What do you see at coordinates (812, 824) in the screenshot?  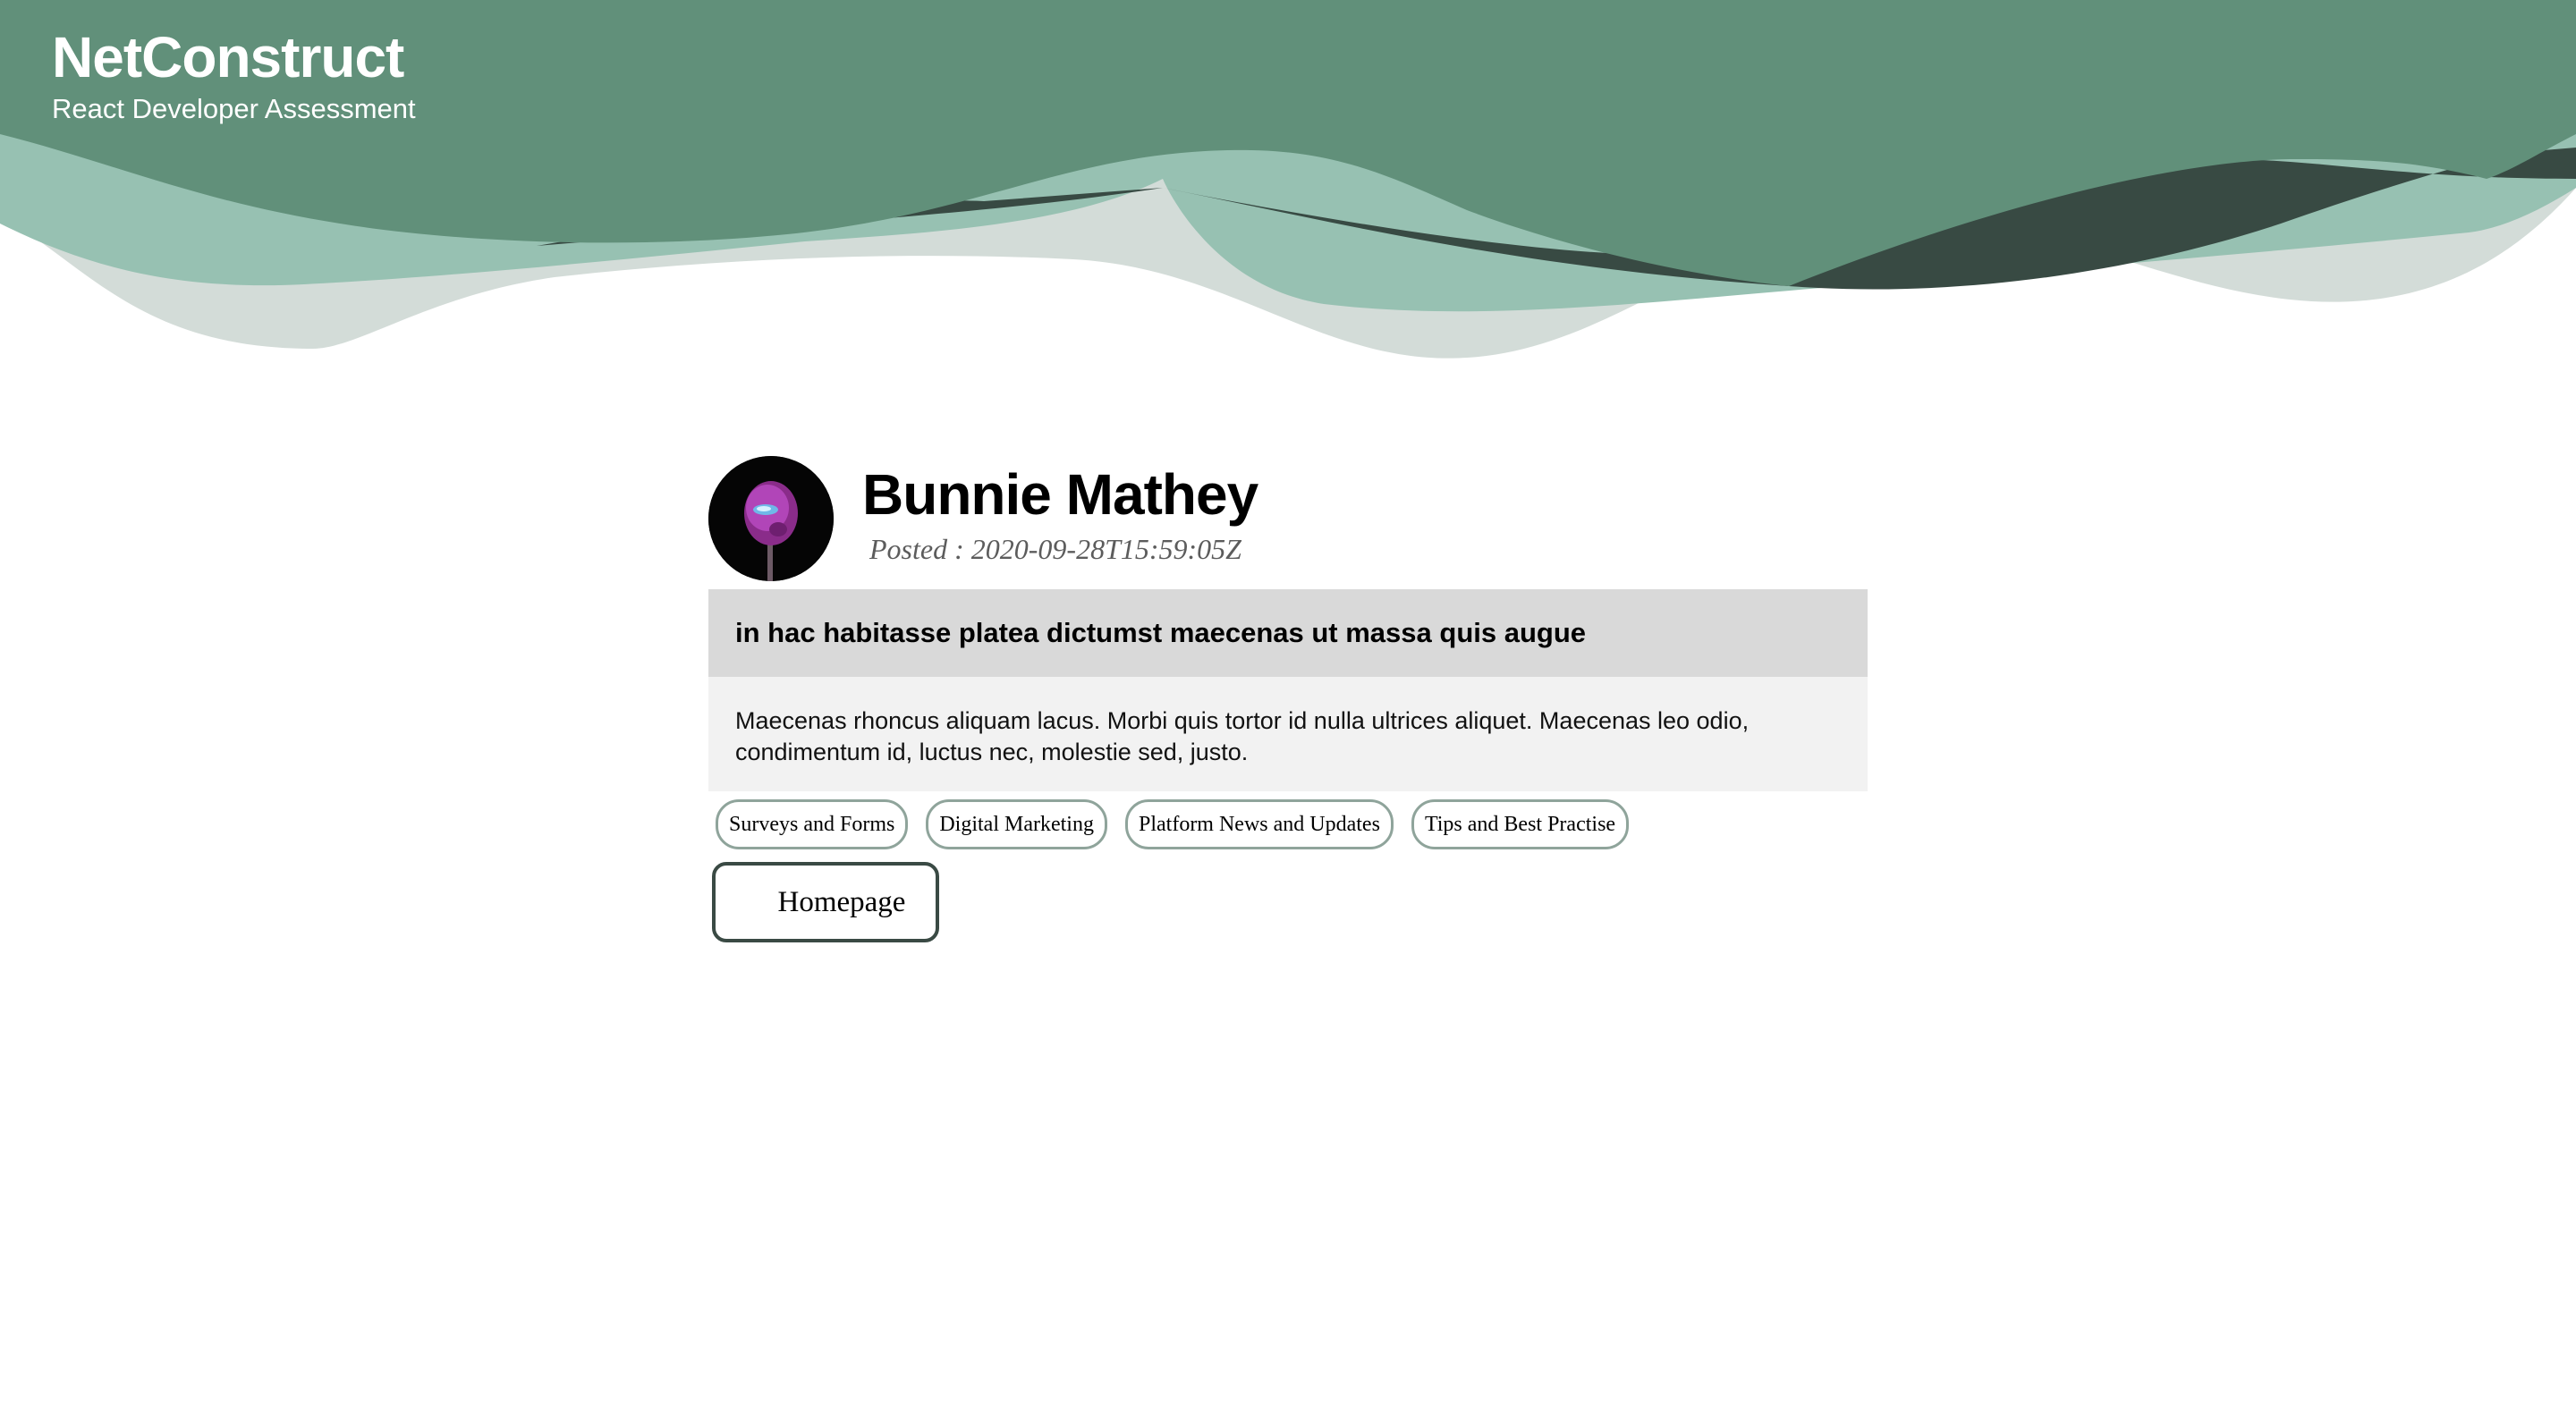 I see `tag-surveys-and-forms: Surveys and Forms` at bounding box center [812, 824].